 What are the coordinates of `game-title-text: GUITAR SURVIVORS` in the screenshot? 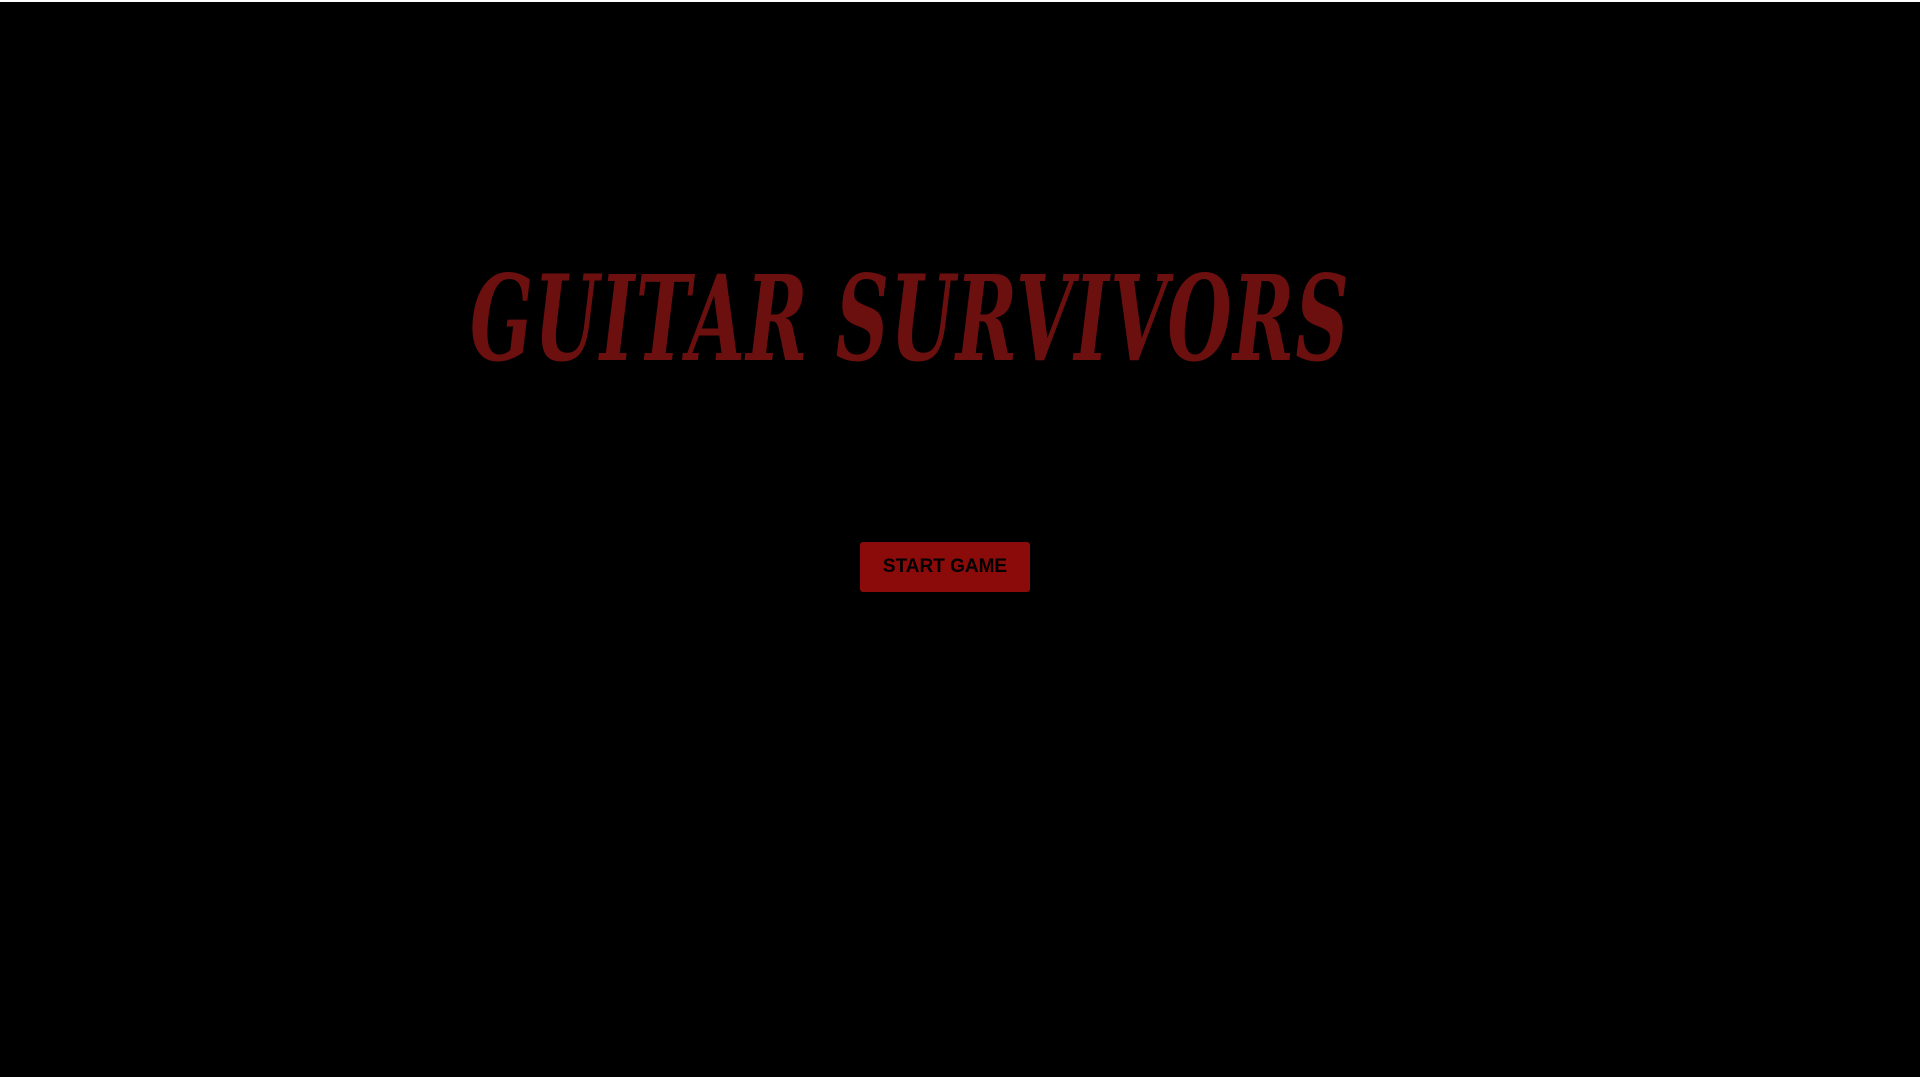 It's located at (910, 319).